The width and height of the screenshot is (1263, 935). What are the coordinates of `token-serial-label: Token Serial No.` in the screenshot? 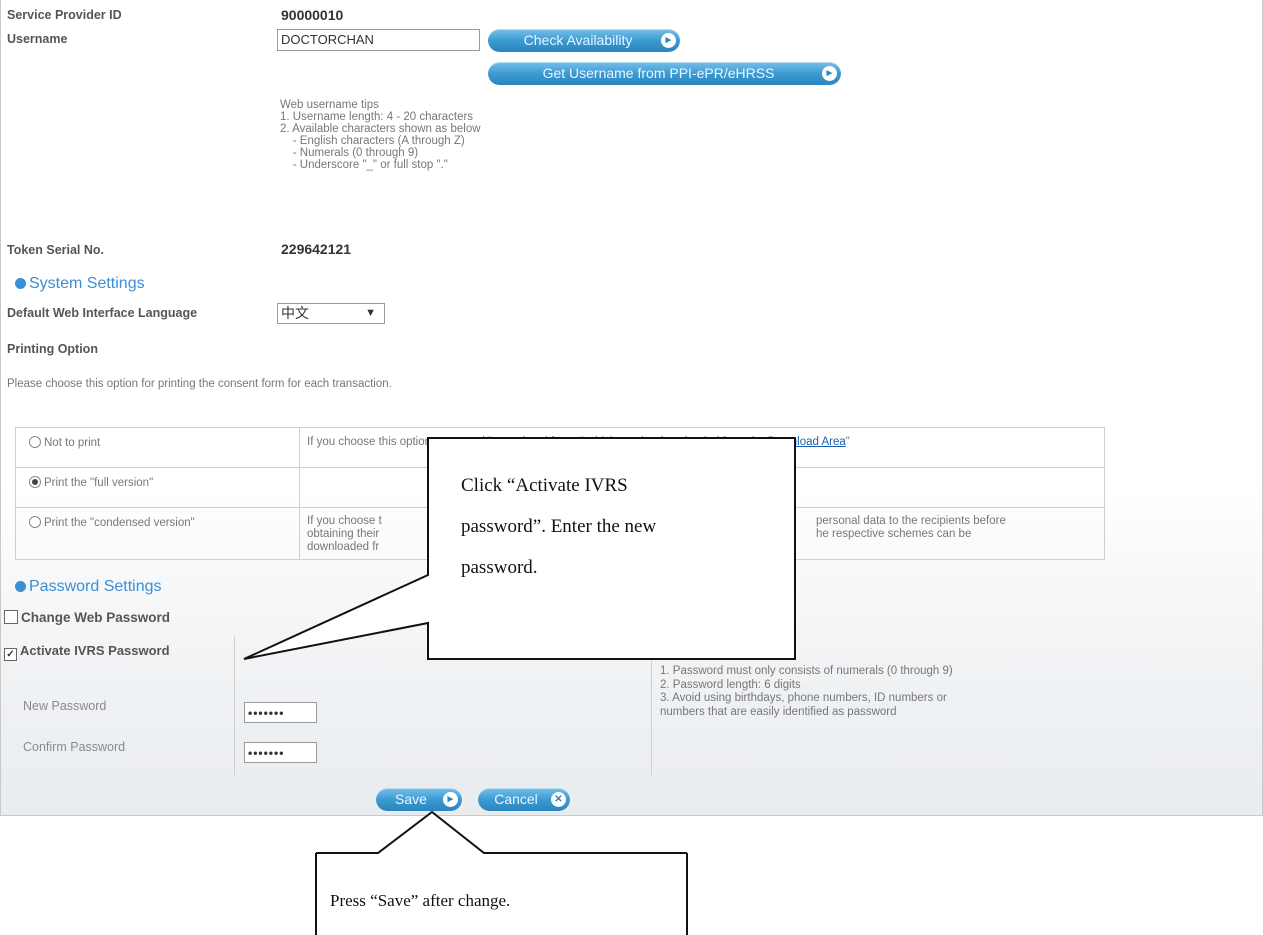 It's located at (56, 250).